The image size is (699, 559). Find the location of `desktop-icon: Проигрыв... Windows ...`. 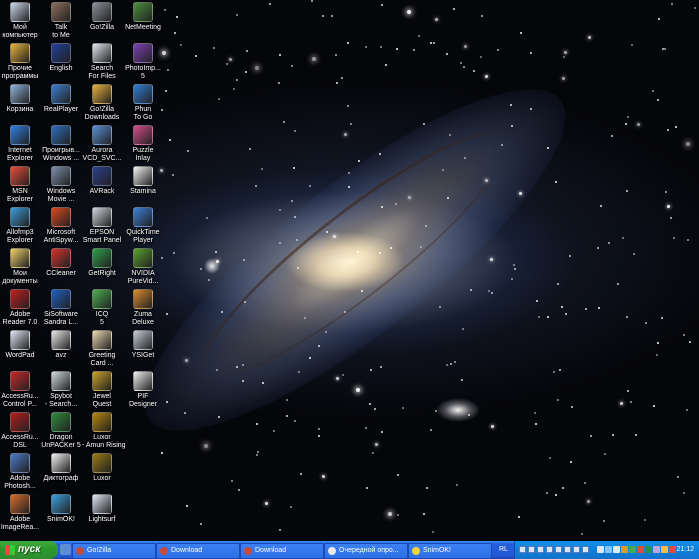

desktop-icon: Проигрыв... Windows ... is located at coordinates (61, 144).